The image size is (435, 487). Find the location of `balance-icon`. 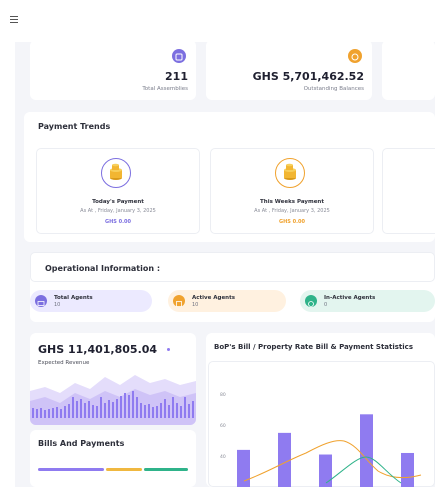

balance-icon is located at coordinates (355, 56).